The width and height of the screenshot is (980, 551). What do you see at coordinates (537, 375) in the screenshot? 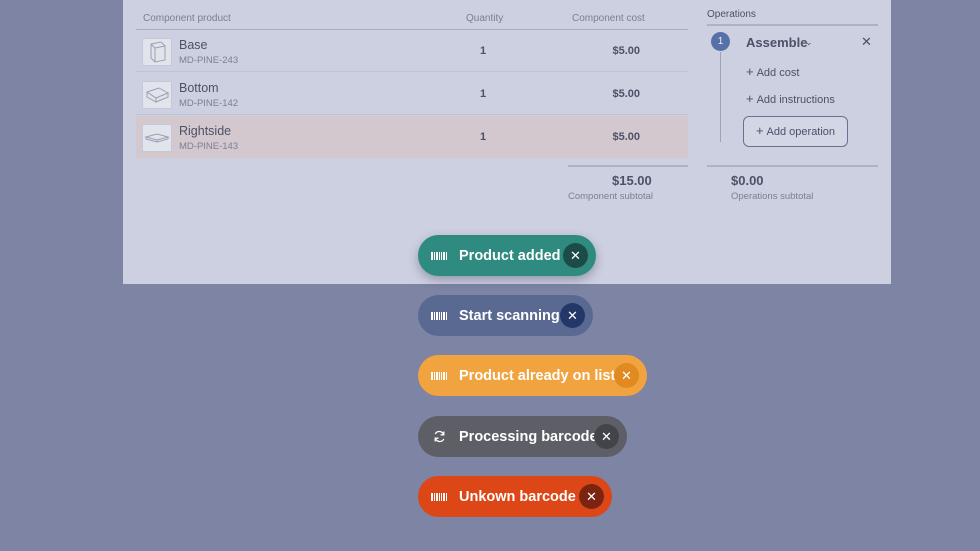
I see `toast-label: Product already on list` at bounding box center [537, 375].